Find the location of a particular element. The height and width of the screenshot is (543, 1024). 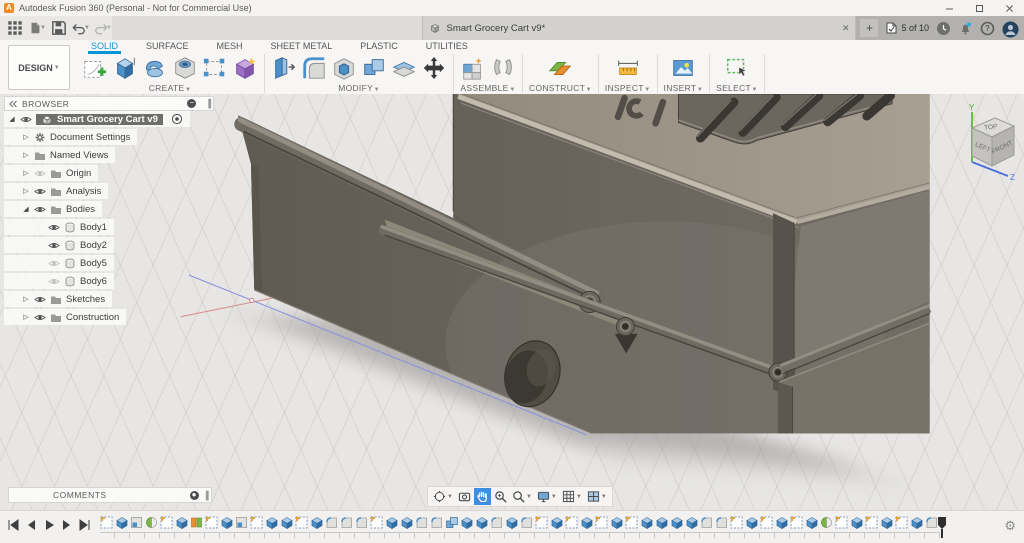

form-box-icon is located at coordinates (215, 68).